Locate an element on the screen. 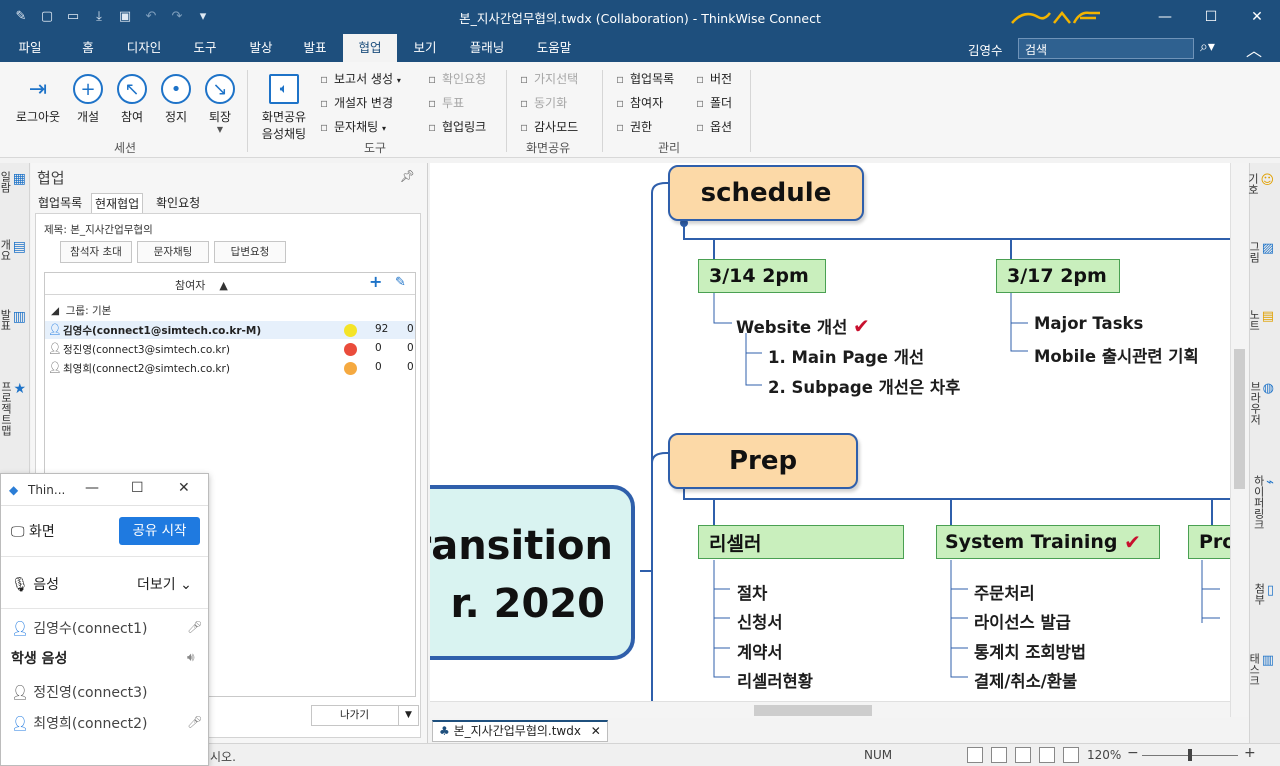 The width and height of the screenshot is (1280, 766). document-tab: ♣ 본_지사간업무협의.twdx ✕ is located at coordinates (520, 731).